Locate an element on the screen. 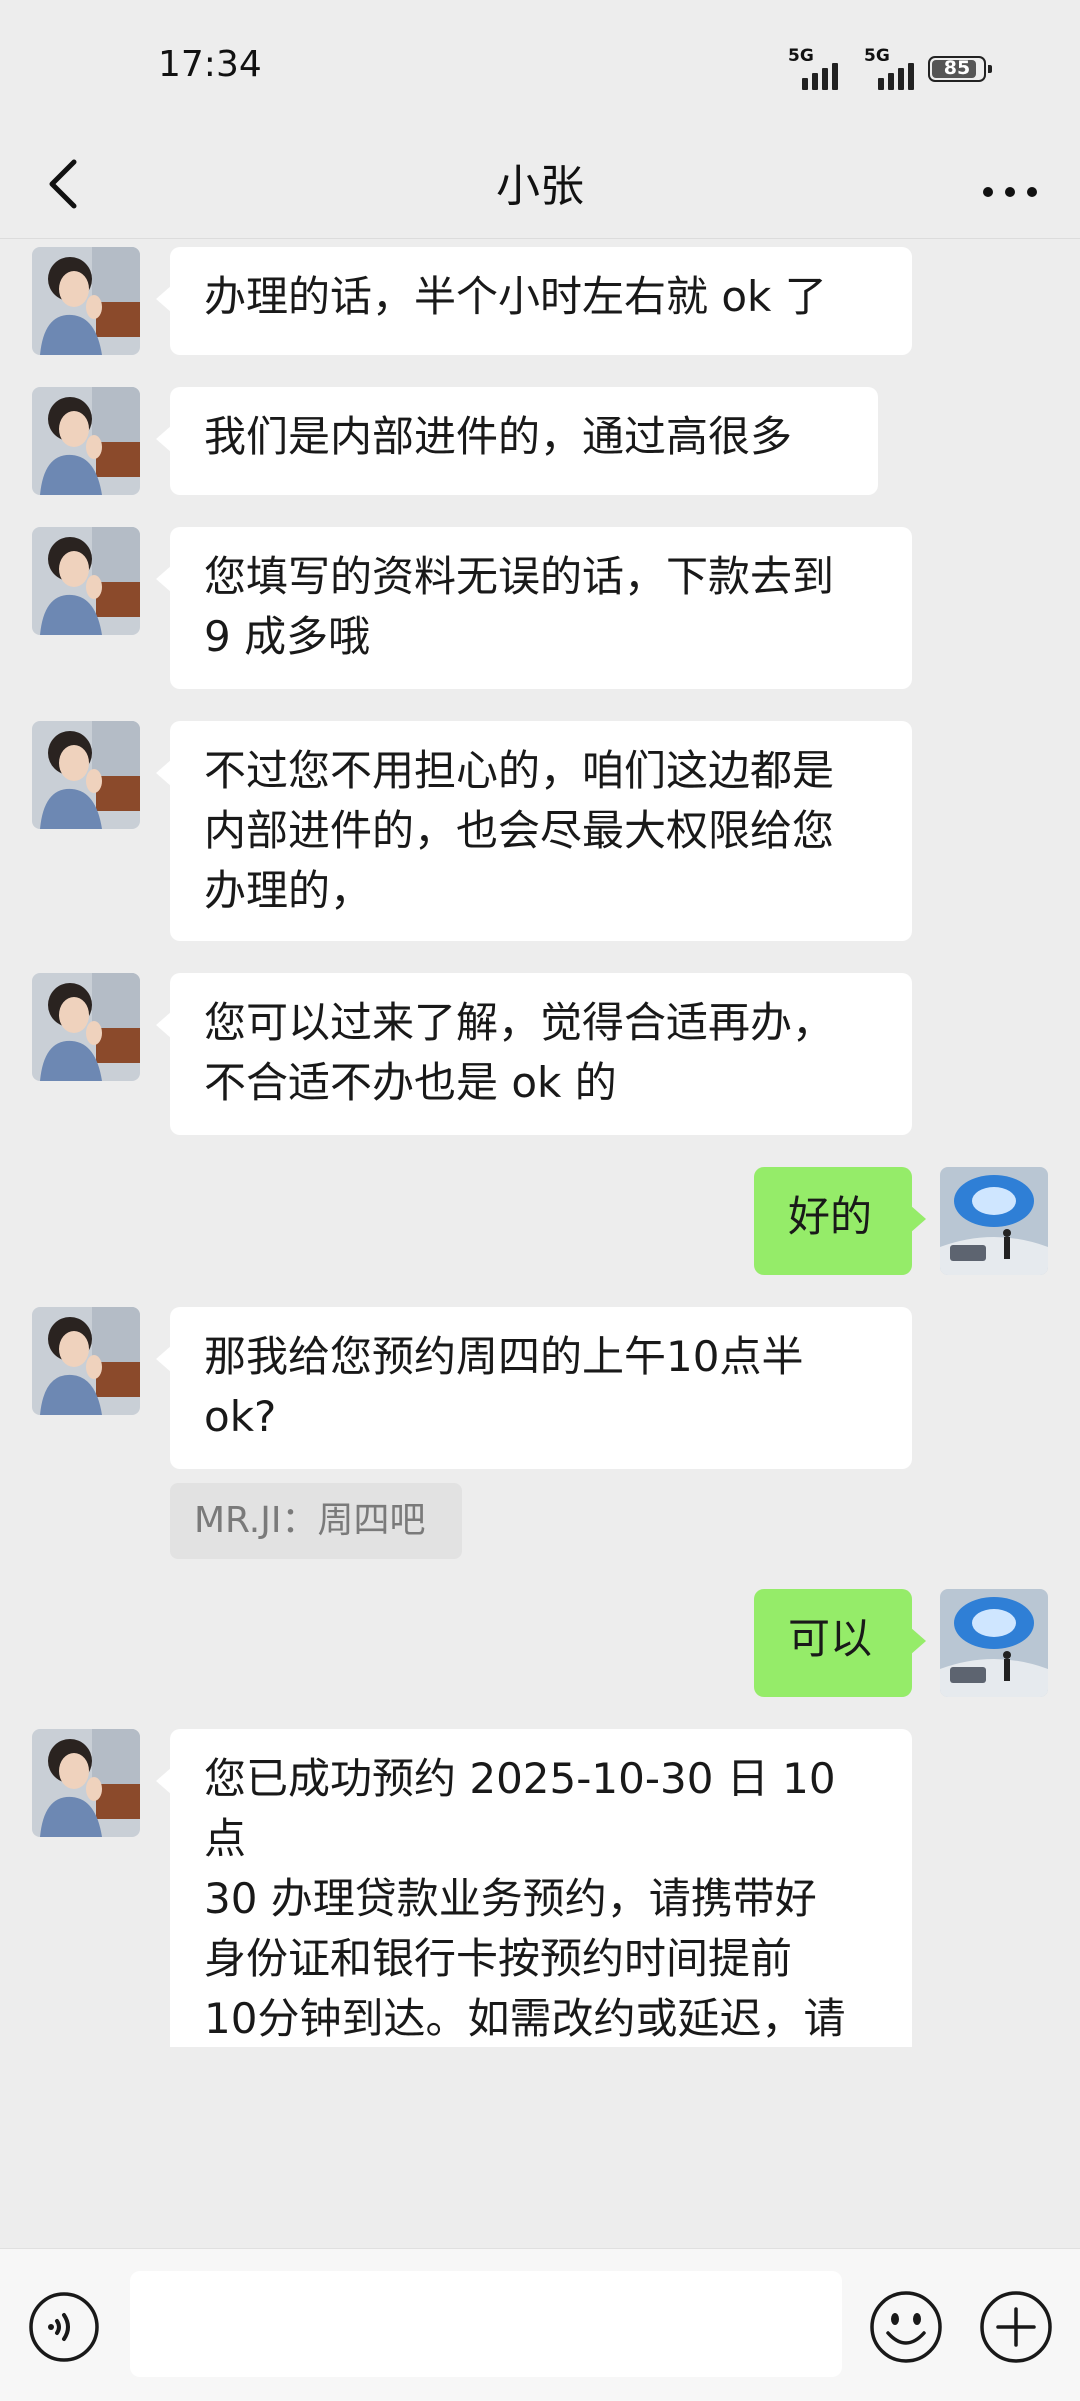 Image resolution: width=1080 pixels, height=2401 pixels. plus-button is located at coordinates (1016, 2327).